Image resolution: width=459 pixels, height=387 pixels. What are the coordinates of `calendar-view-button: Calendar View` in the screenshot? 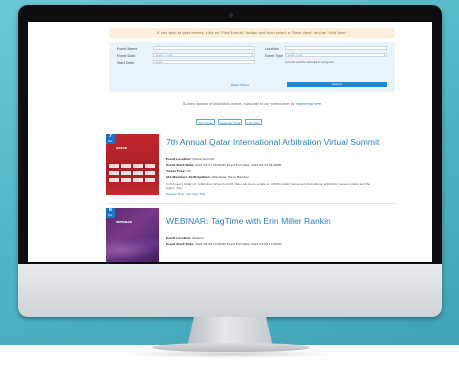 It's located at (230, 122).